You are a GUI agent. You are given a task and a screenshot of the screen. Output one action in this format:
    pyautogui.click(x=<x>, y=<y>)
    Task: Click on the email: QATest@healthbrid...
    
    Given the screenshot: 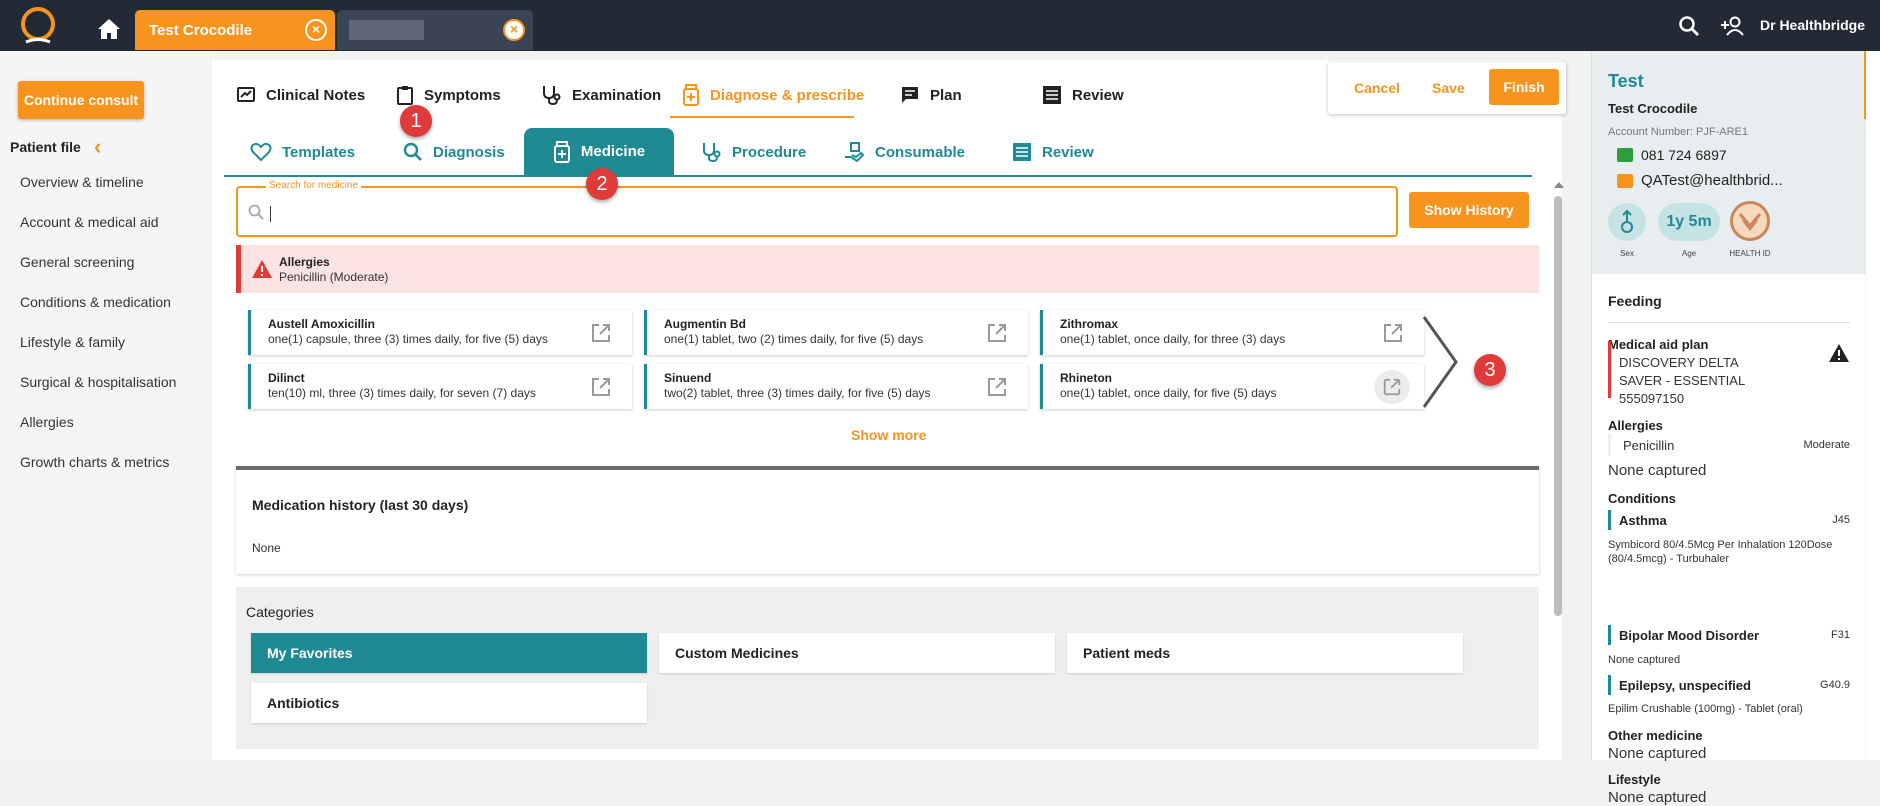 What is the action you would take?
    pyautogui.click(x=1700, y=180)
    